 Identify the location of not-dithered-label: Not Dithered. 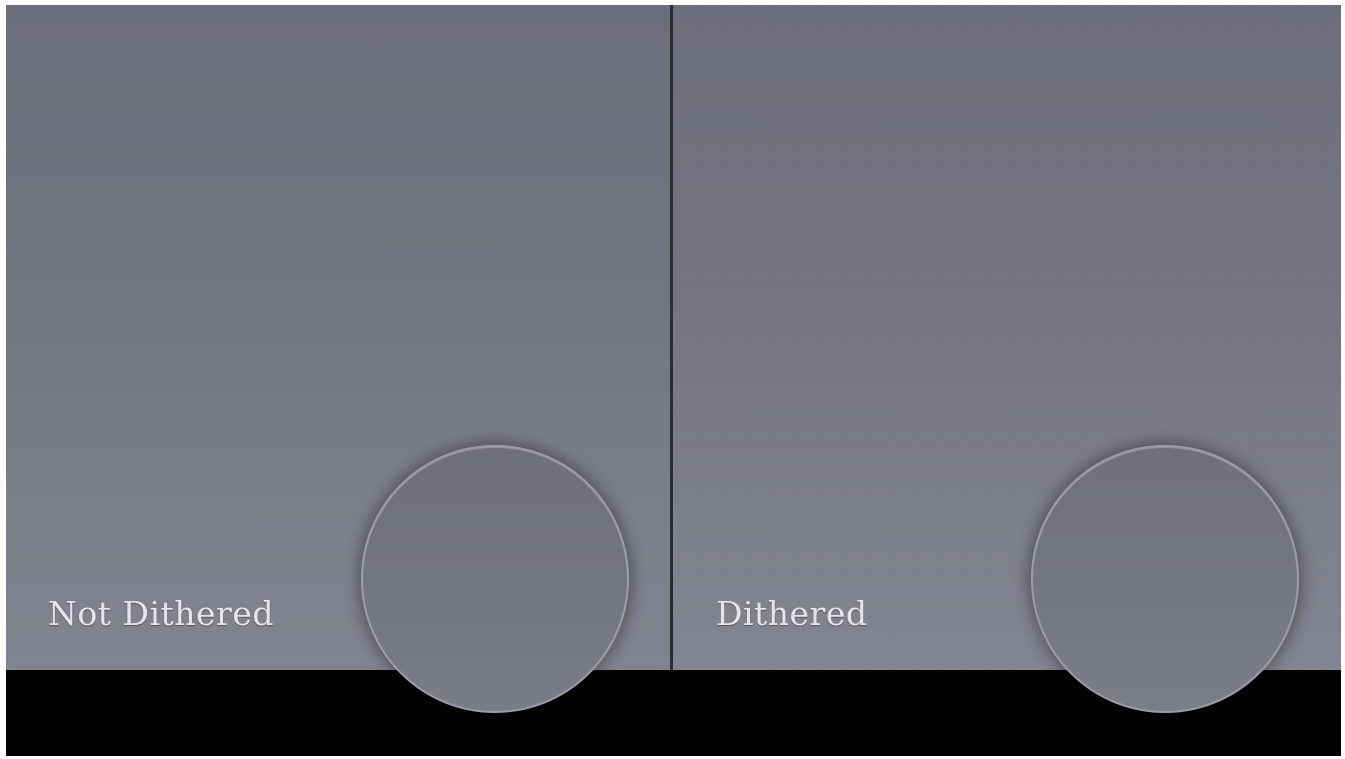
(161, 613).